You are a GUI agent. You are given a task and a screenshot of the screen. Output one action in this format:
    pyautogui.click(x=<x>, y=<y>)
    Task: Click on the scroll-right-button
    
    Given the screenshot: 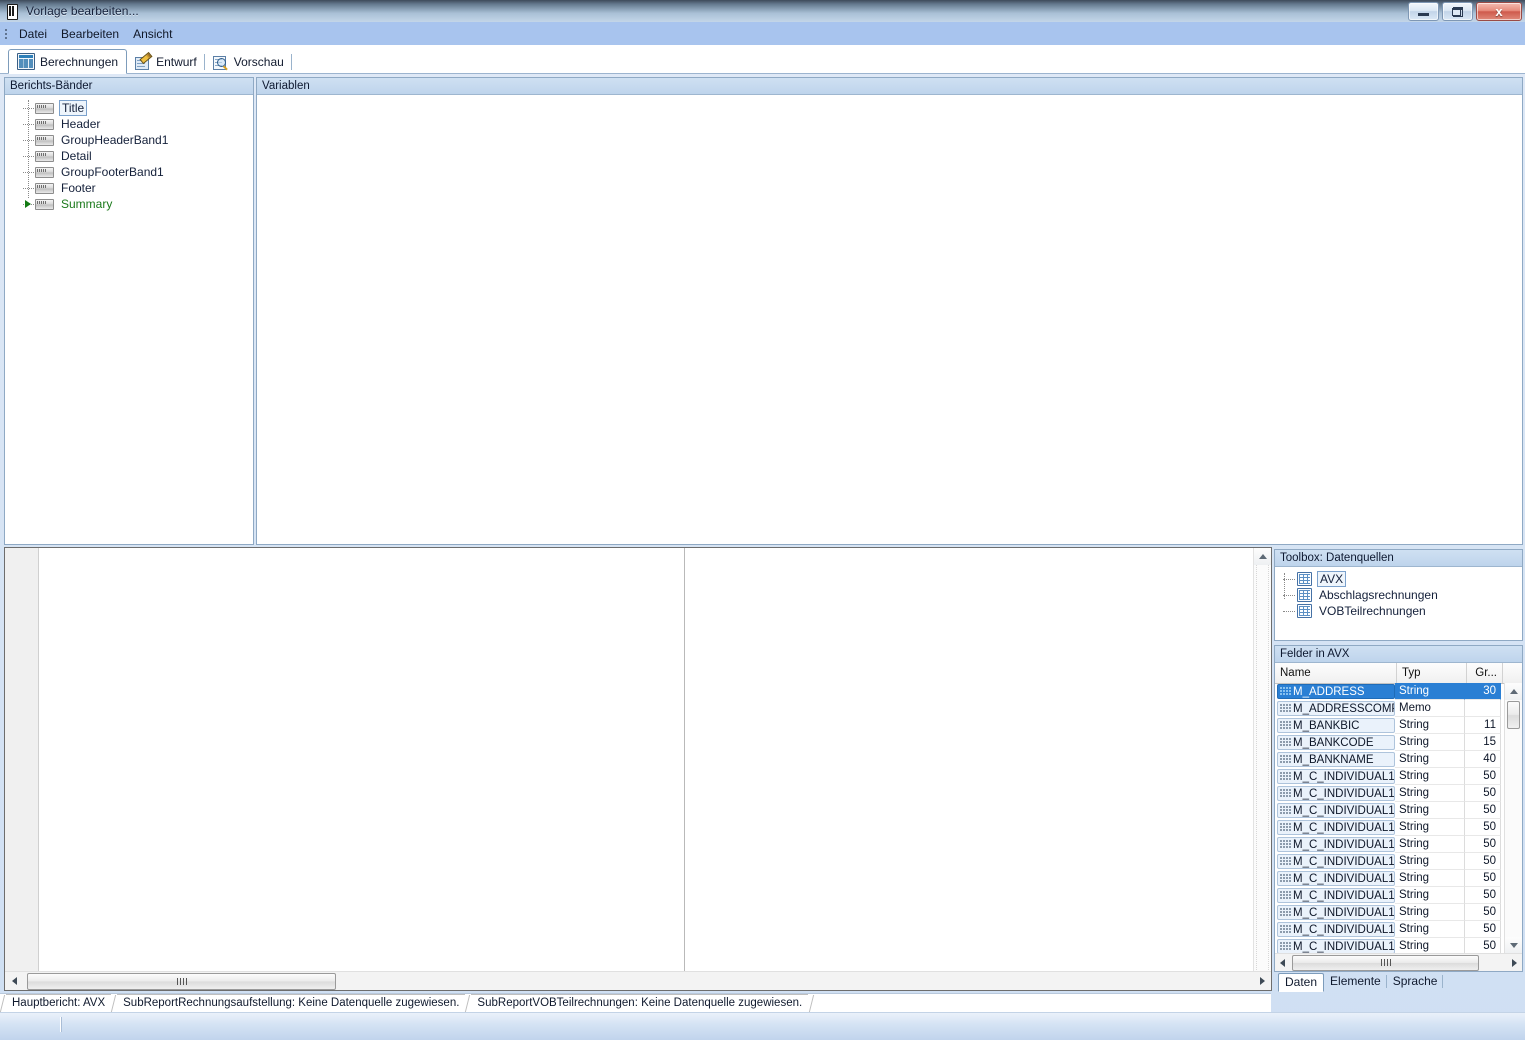 What is the action you would take?
    pyautogui.click(x=1262, y=981)
    